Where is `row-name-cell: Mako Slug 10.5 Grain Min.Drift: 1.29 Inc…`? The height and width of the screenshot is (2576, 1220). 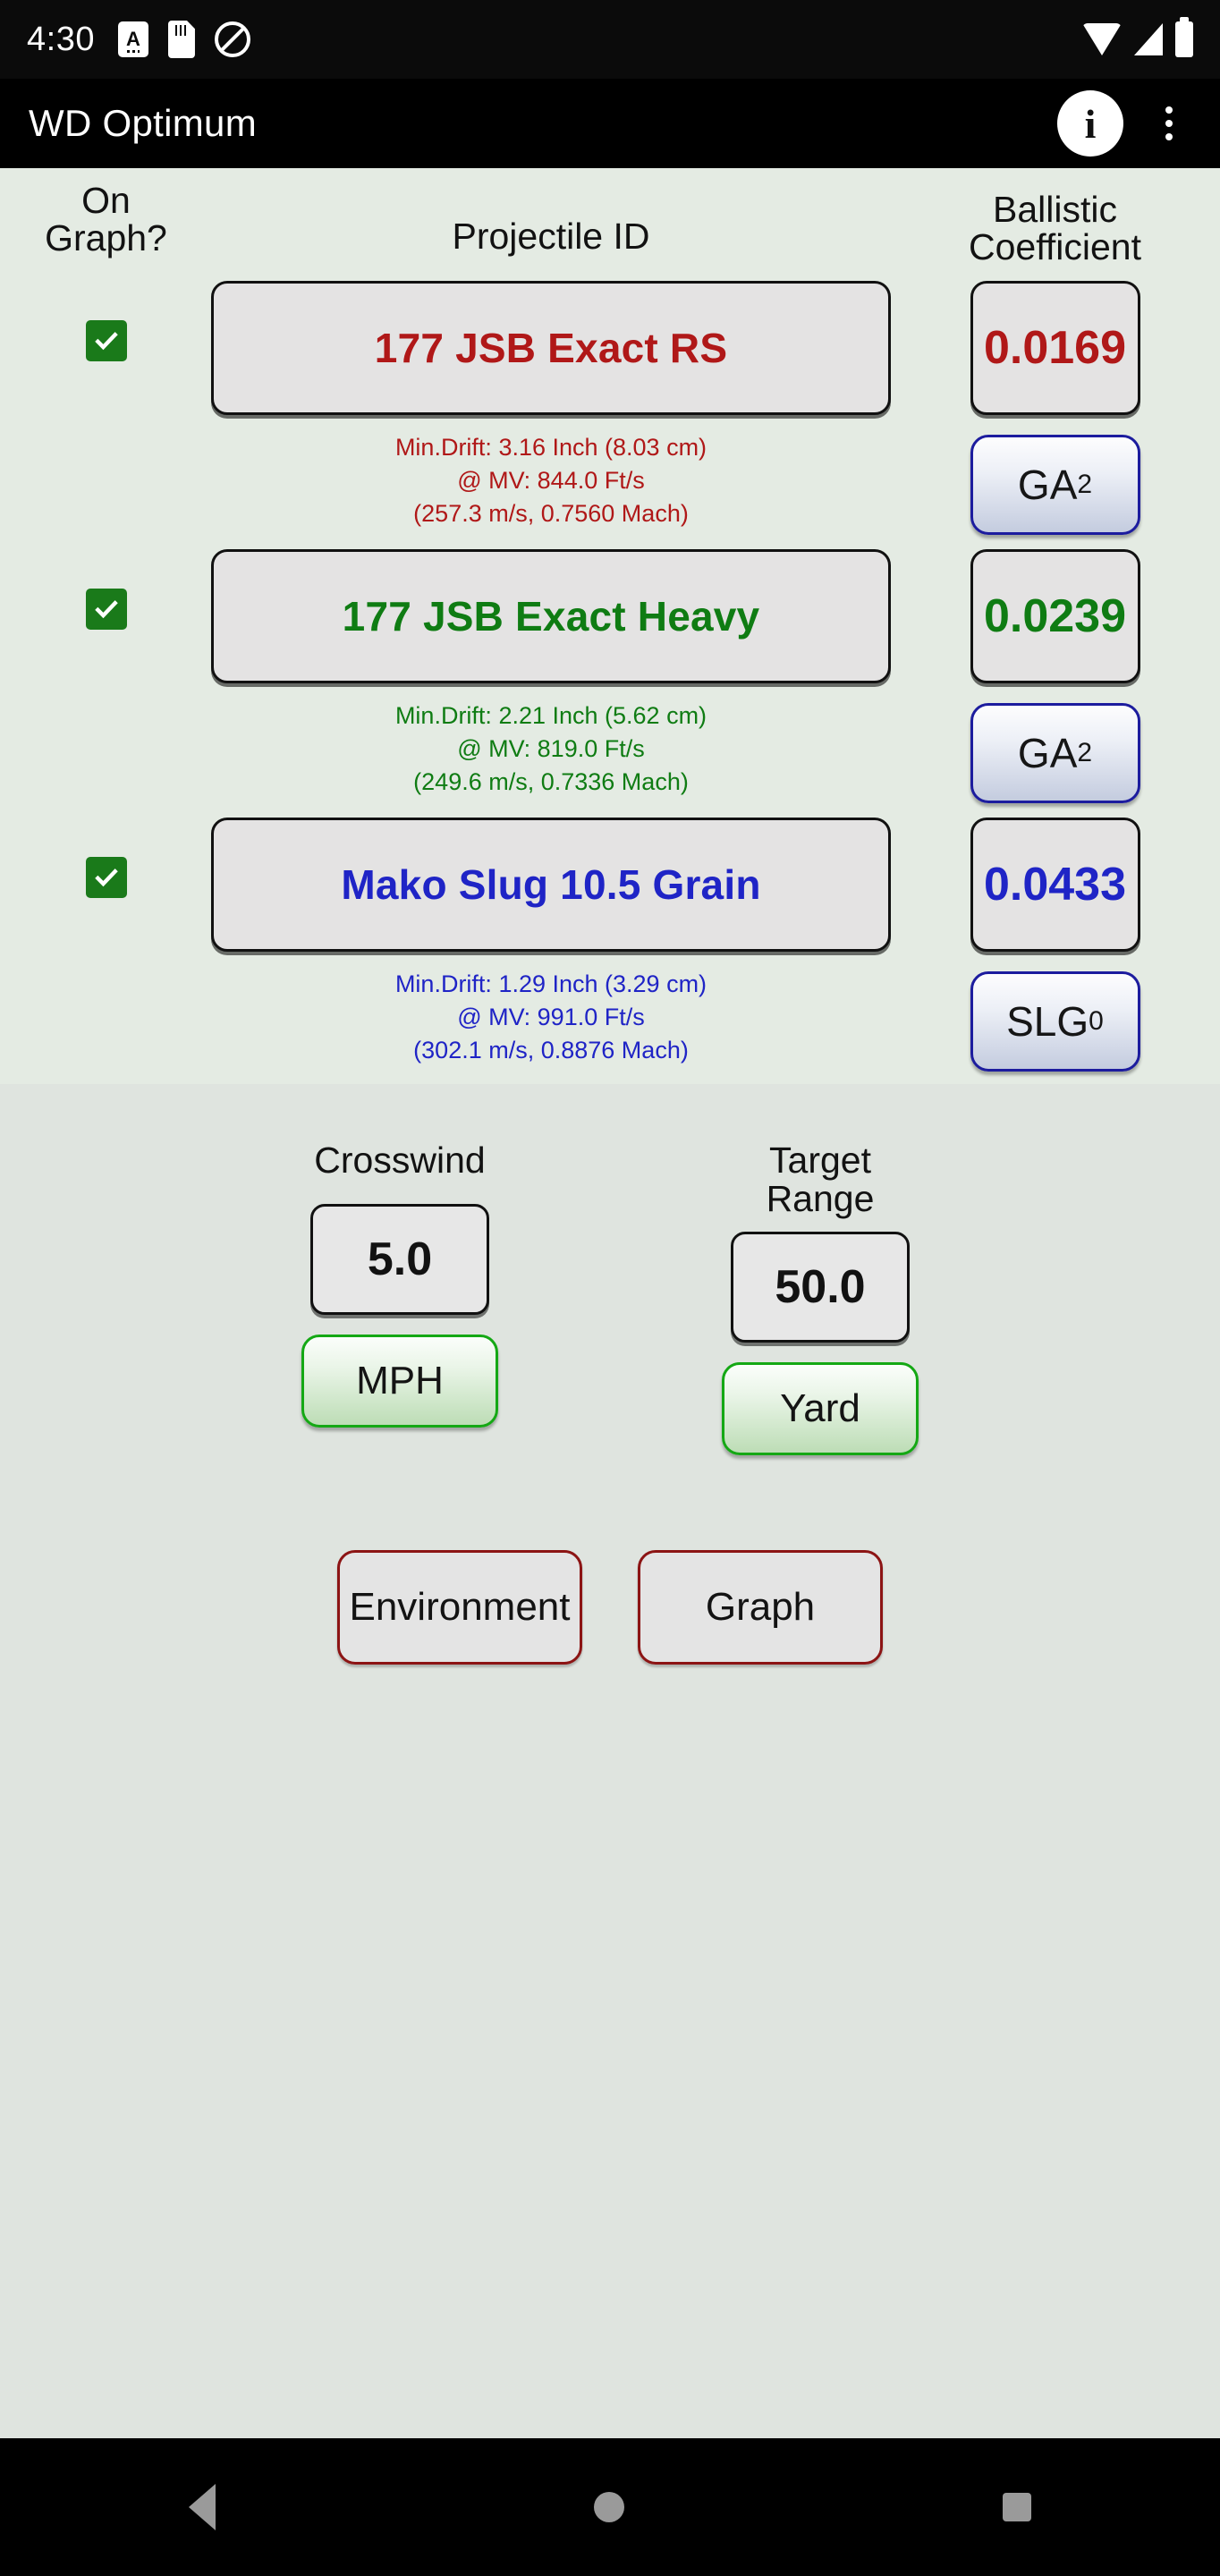 row-name-cell: Mako Slug 10.5 Grain Min.Drift: 1.29 Inc… is located at coordinates (551, 942).